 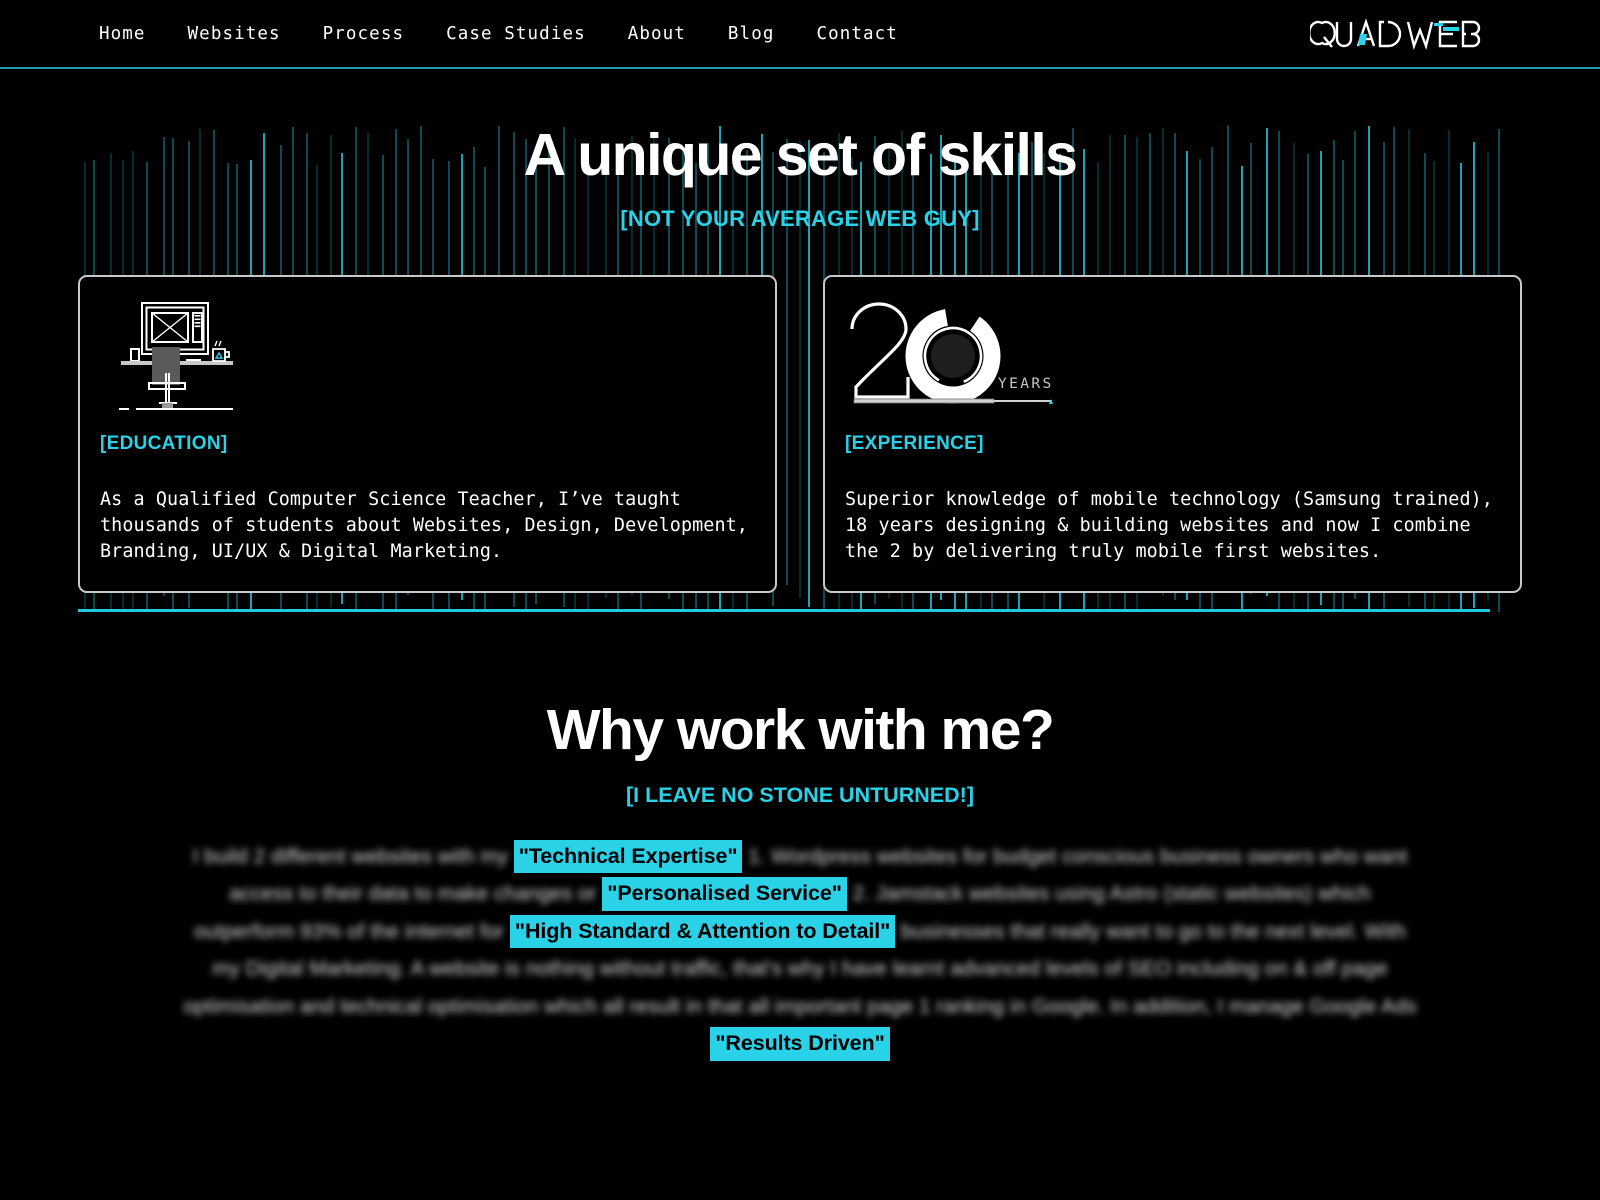 What do you see at coordinates (427, 358) in the screenshot?
I see `desk-workspace-icon` at bounding box center [427, 358].